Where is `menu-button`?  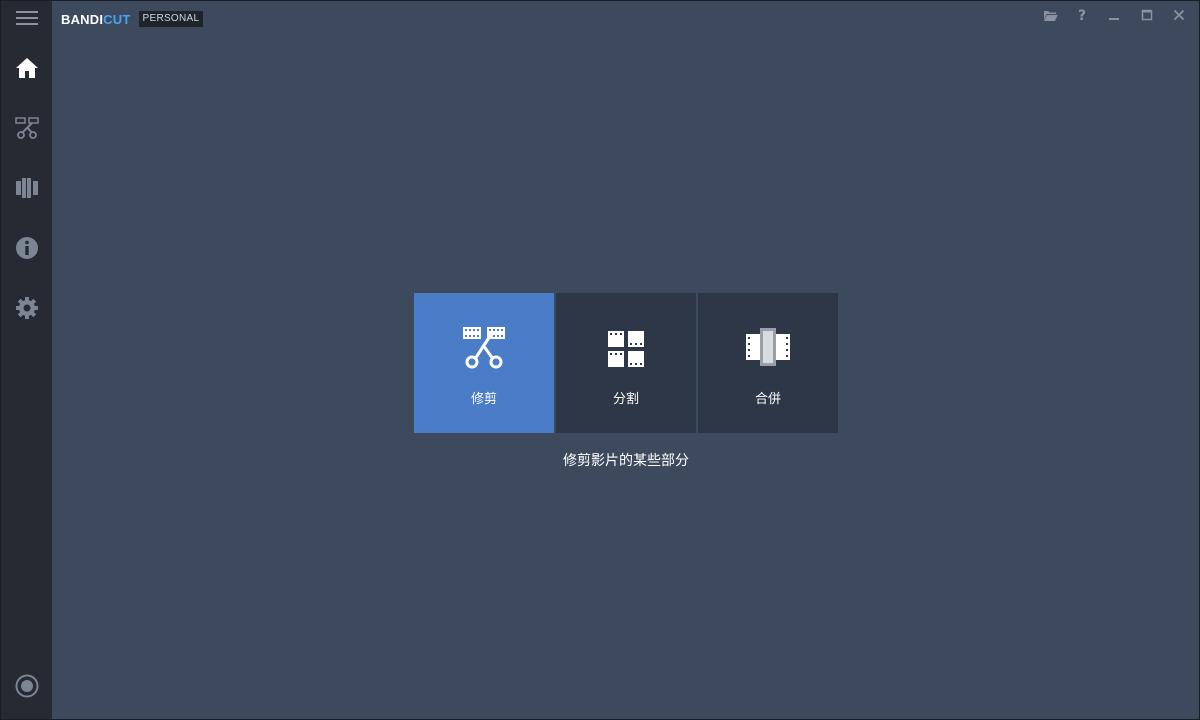 menu-button is located at coordinates (26, 18).